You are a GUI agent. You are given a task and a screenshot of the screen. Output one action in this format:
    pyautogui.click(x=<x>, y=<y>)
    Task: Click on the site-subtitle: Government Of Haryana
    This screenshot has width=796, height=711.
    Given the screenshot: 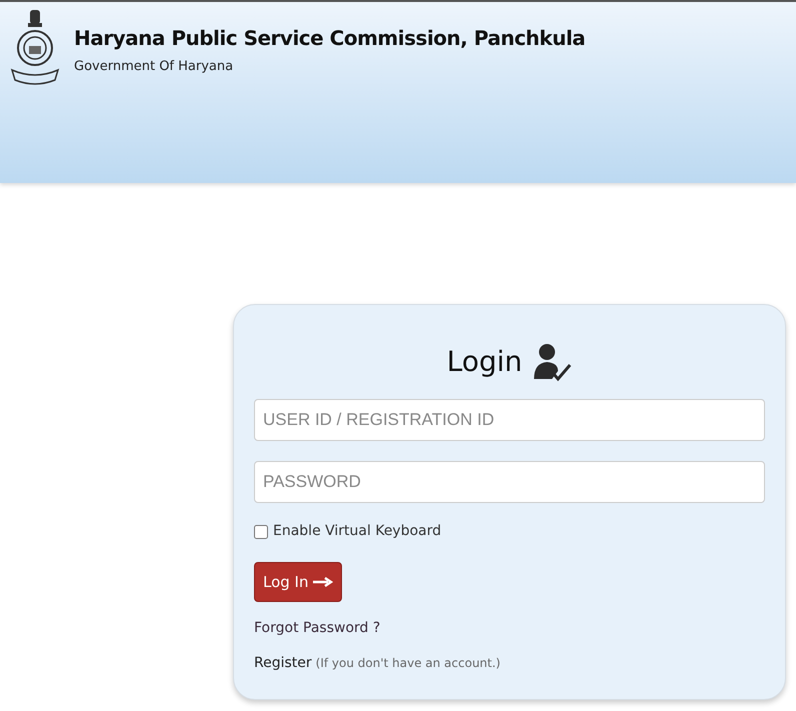 What is the action you would take?
    pyautogui.click(x=154, y=67)
    